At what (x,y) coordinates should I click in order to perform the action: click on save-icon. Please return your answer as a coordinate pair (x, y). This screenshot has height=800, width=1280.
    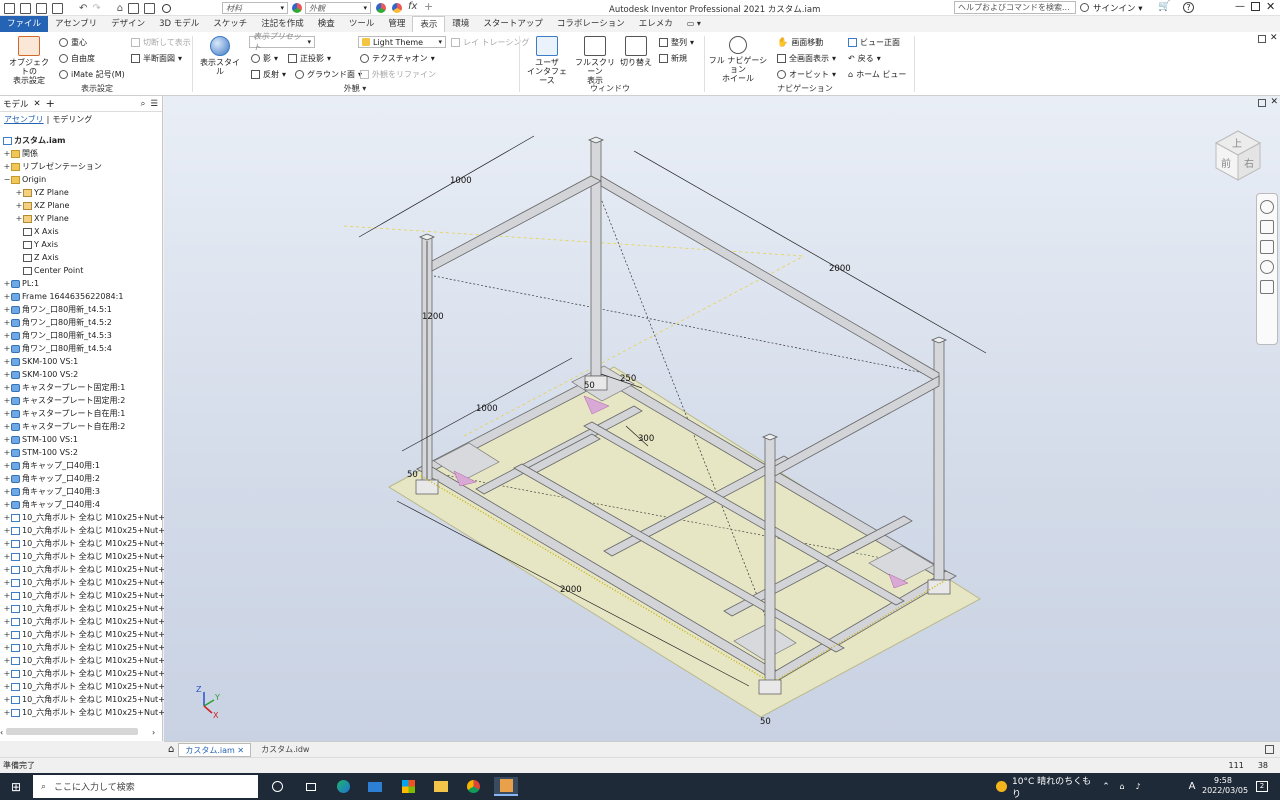
    Looking at the image, I should click on (57, 8).